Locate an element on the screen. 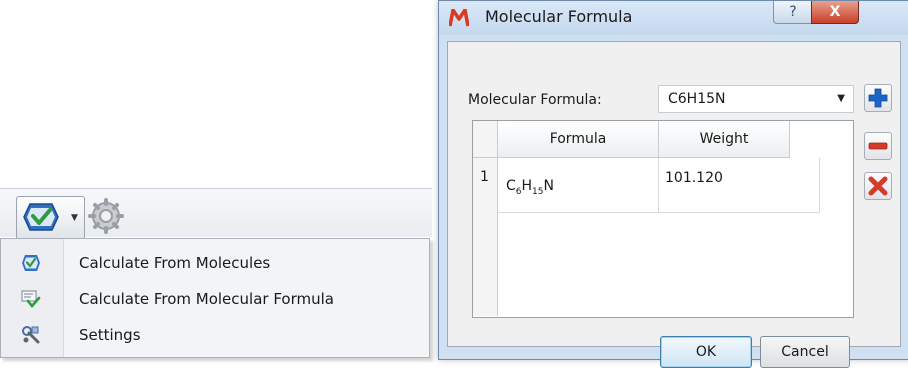  ok-button: OK is located at coordinates (706, 352).